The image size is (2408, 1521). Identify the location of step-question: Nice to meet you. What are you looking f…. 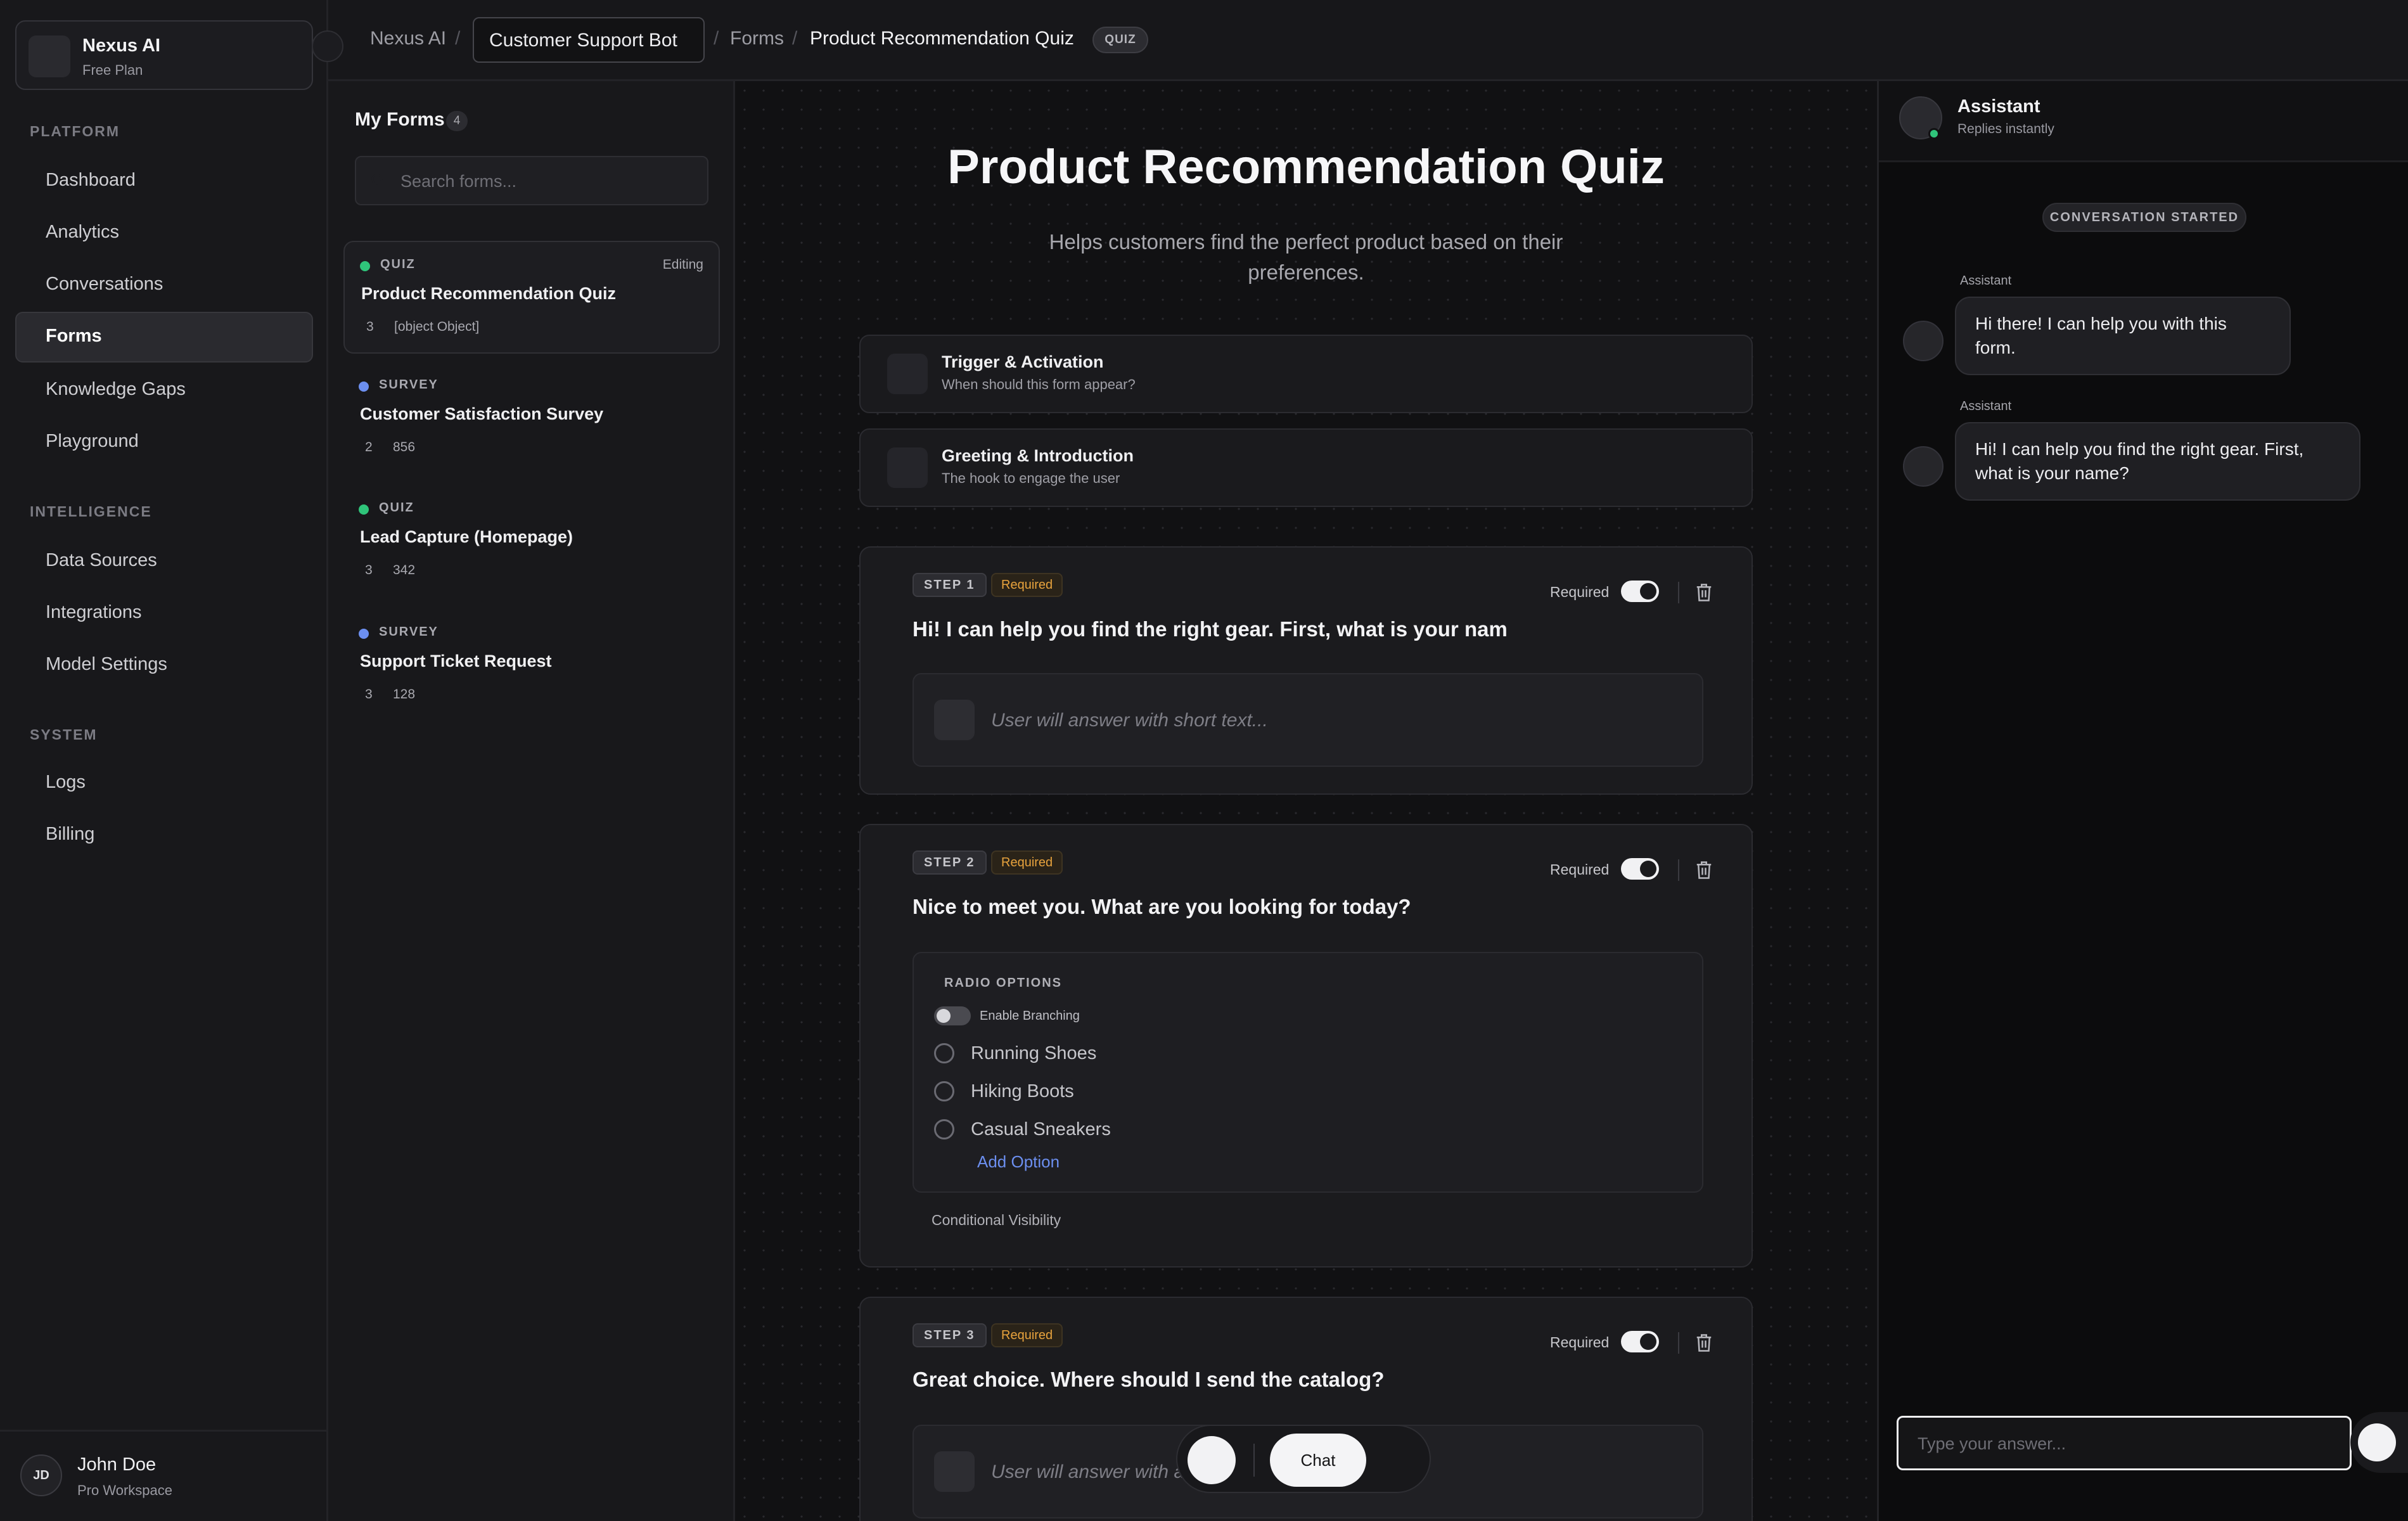
(1162, 907).